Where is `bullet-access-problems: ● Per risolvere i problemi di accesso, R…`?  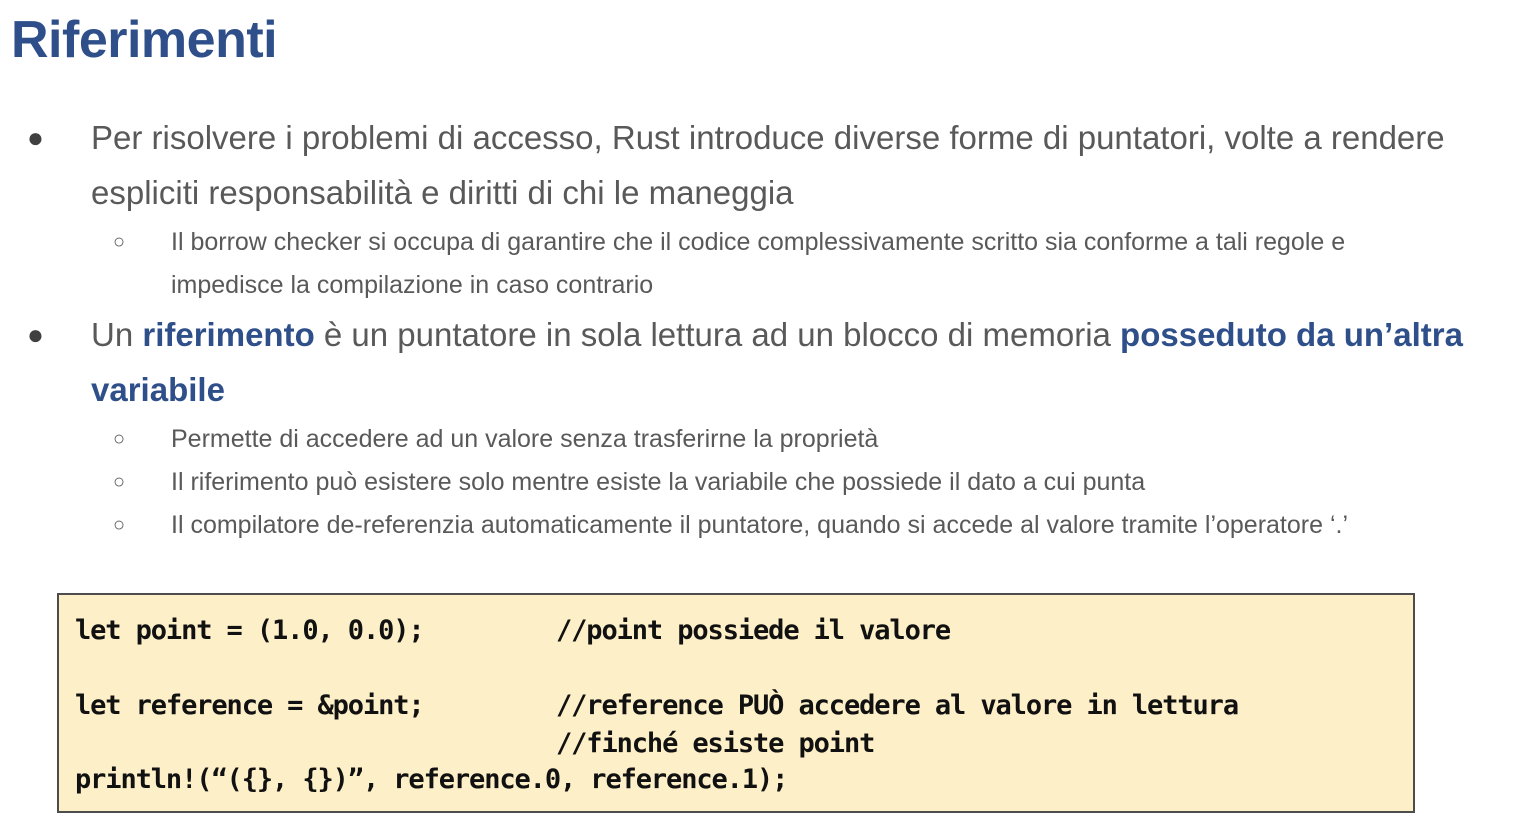 bullet-access-problems: ● Per risolvere i problemi di accesso, R… is located at coordinates (764, 165).